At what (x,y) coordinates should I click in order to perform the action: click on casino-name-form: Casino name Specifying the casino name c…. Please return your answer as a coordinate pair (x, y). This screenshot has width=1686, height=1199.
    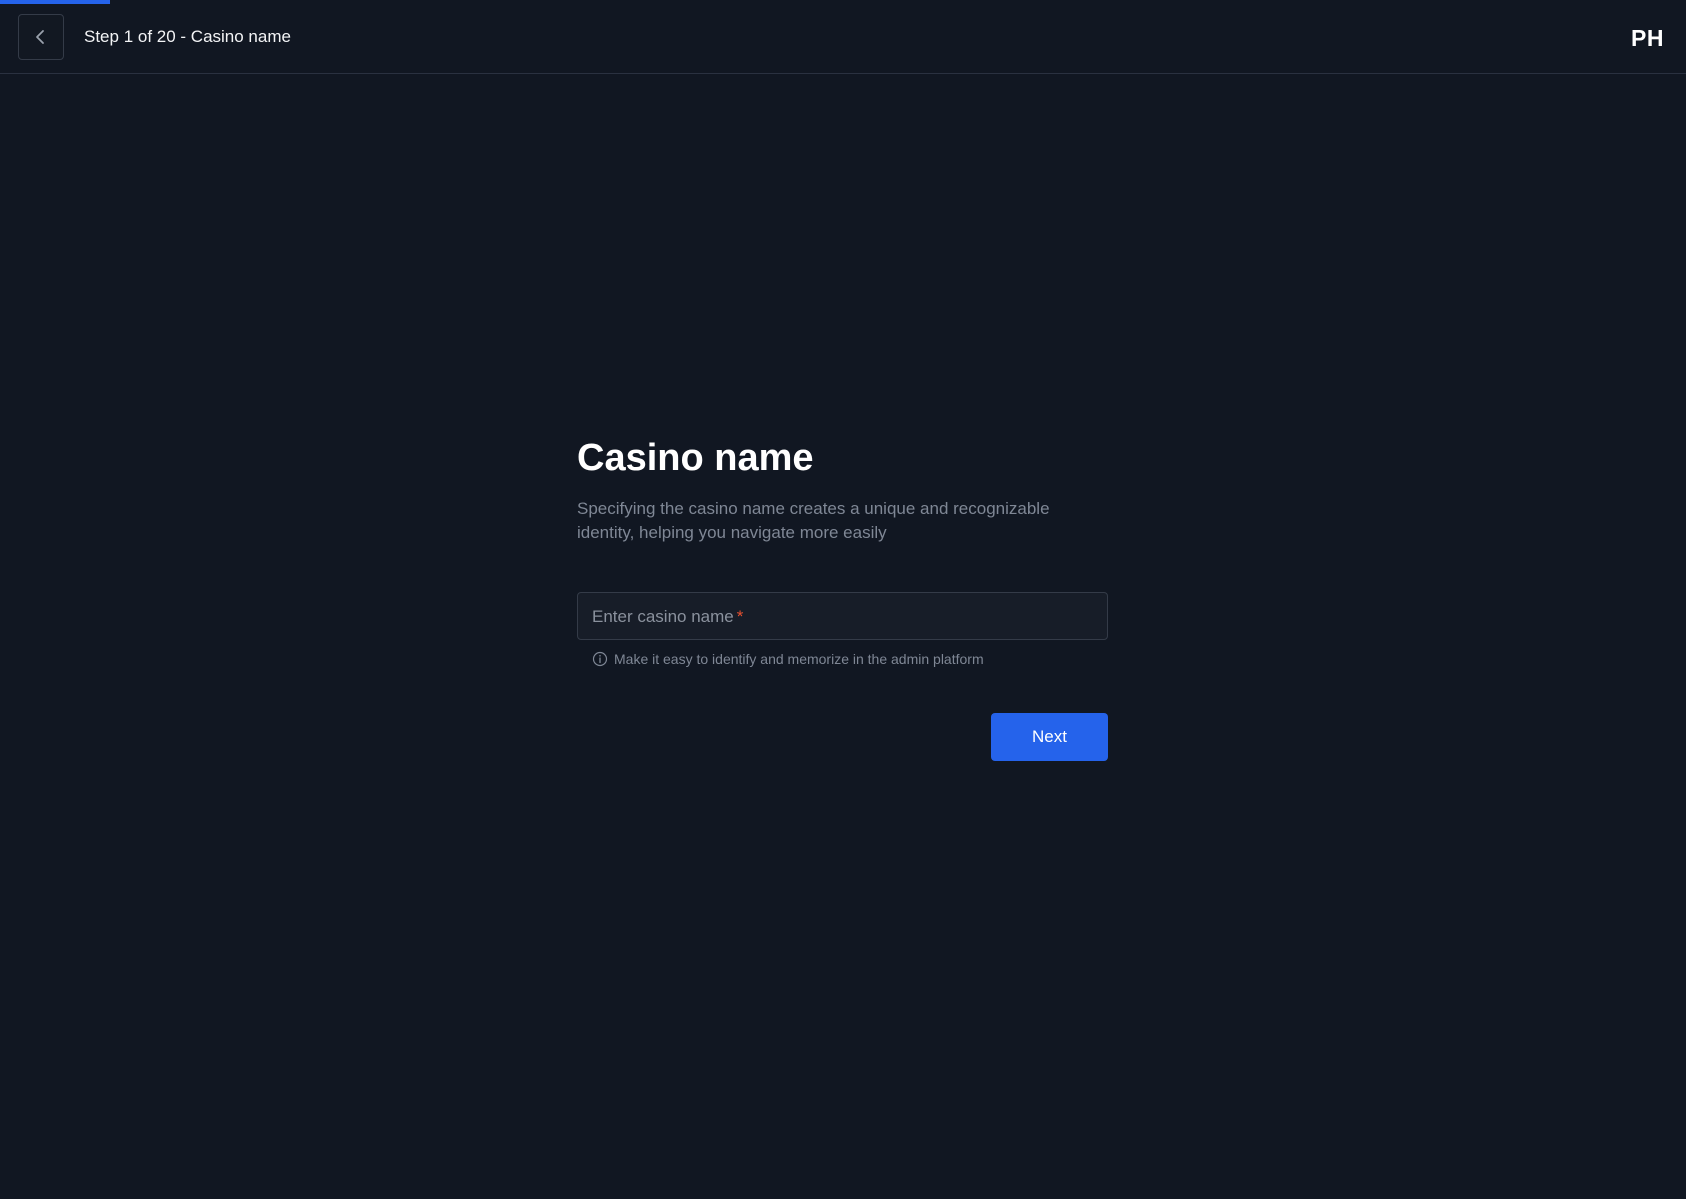
    Looking at the image, I should click on (842, 595).